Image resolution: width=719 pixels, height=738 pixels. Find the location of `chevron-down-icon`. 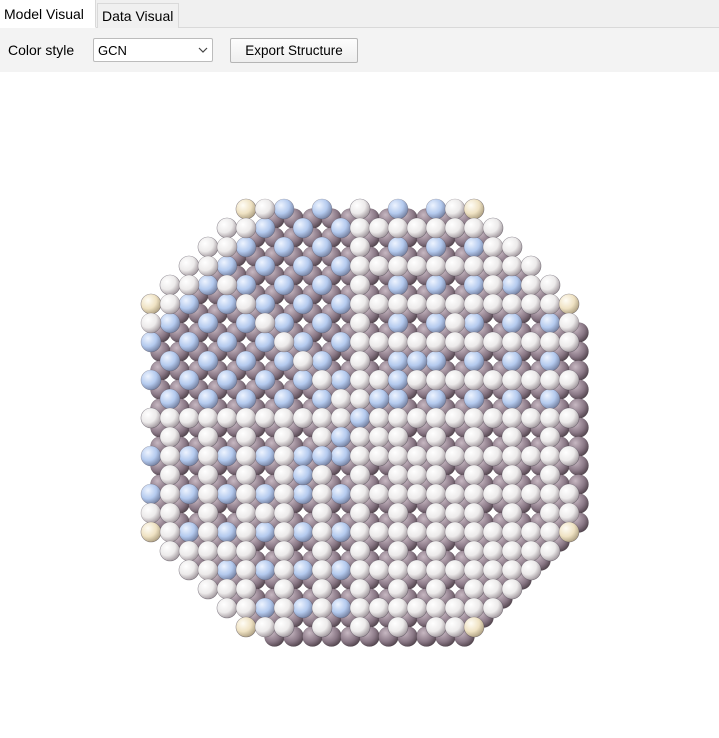

chevron-down-icon is located at coordinates (203, 50).